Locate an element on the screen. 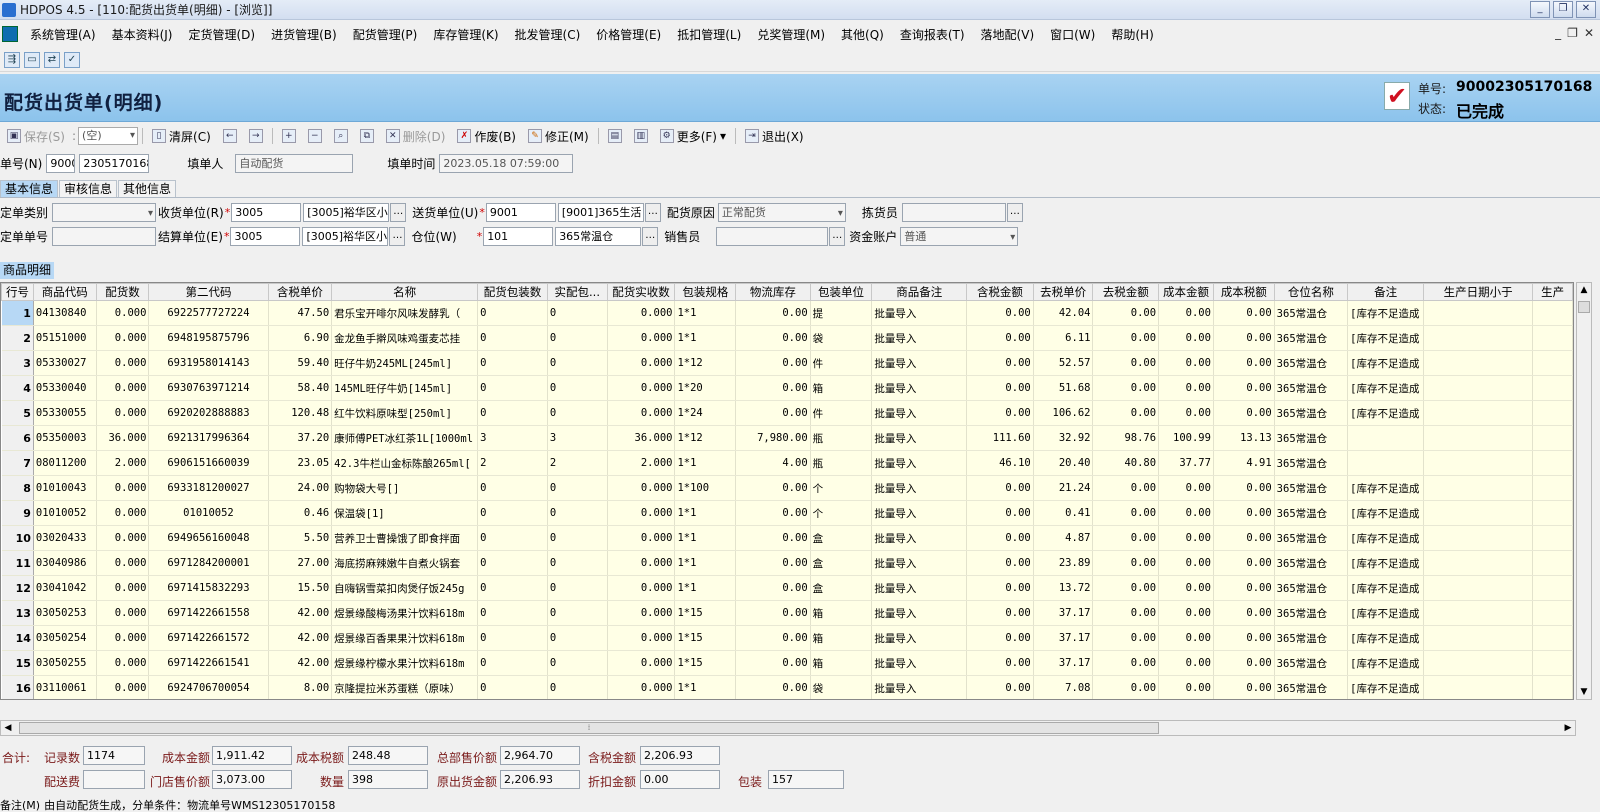 The image size is (1600, 812). table-cell: 件 is located at coordinates (841, 363).